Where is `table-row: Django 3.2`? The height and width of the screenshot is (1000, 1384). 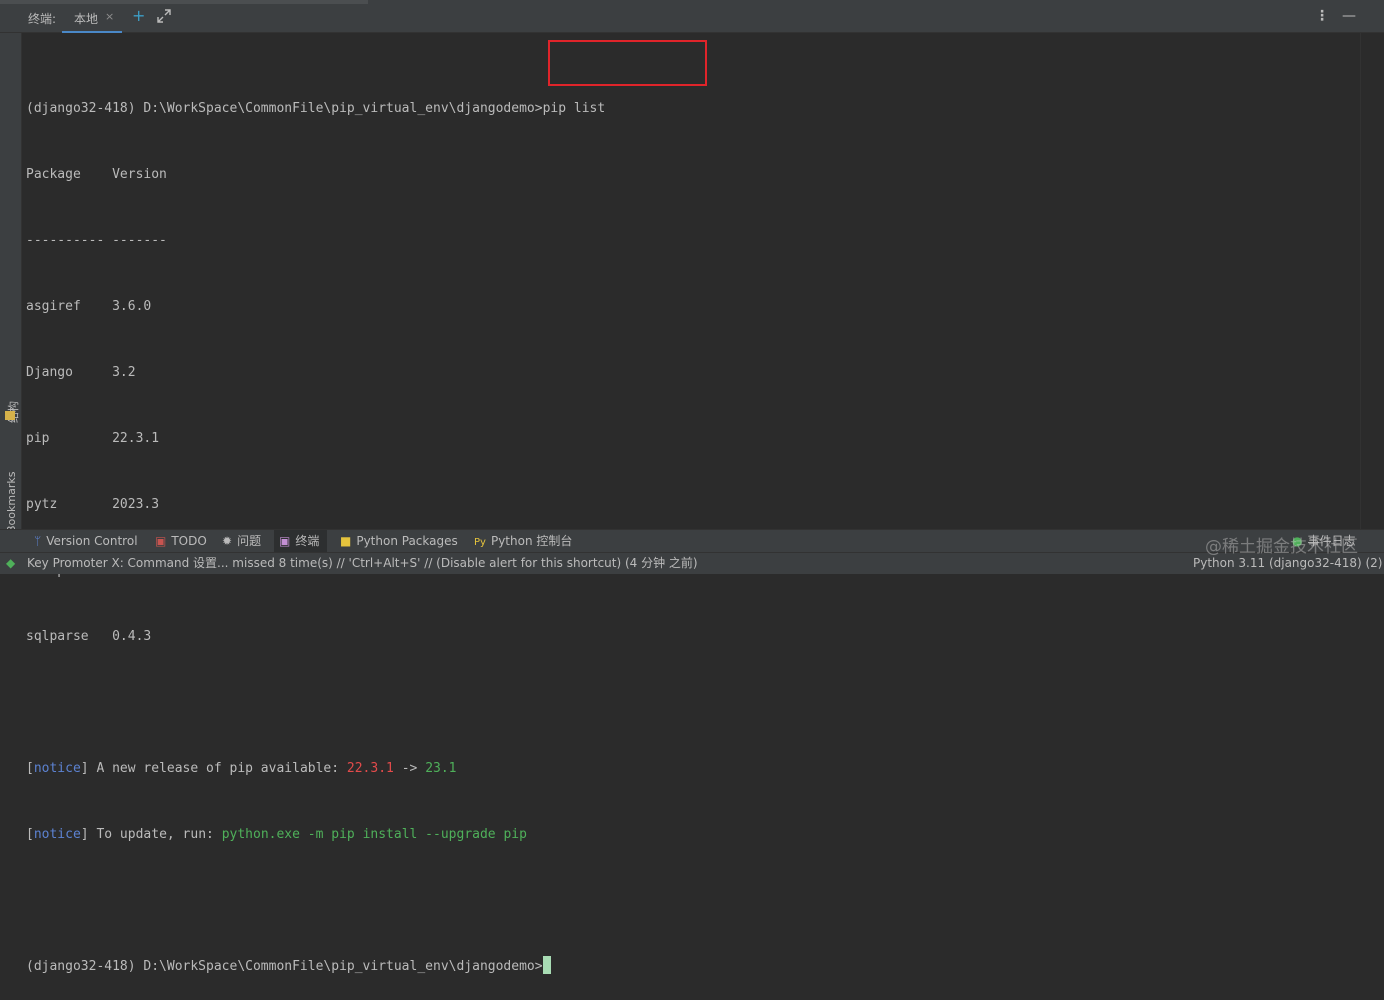 table-row: Django 3.2 is located at coordinates (81, 372).